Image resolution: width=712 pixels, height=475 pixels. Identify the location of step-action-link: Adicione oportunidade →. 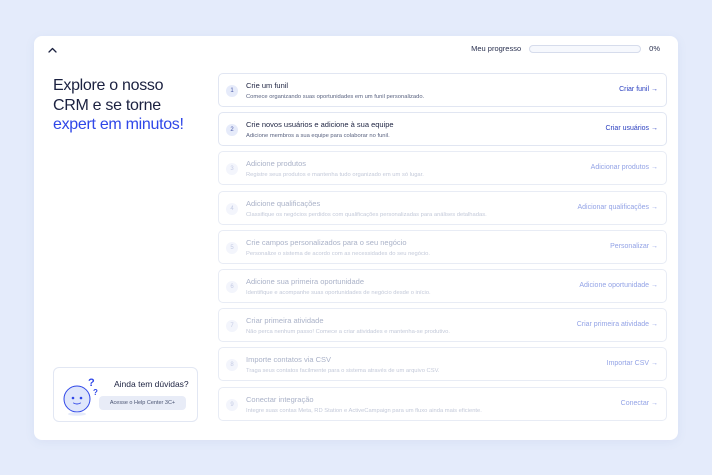
(618, 285).